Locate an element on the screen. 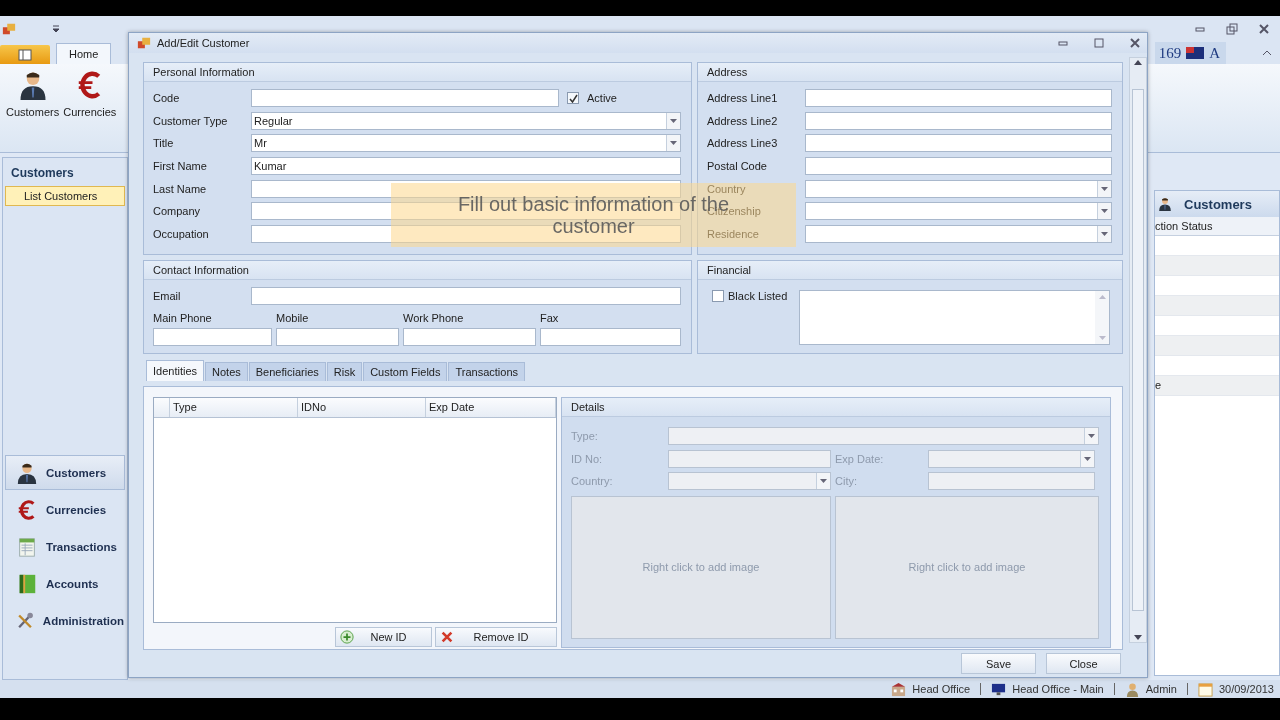 Image resolution: width=1280 pixels, height=720 pixels. tab: Beneficiaries is located at coordinates (287, 372).